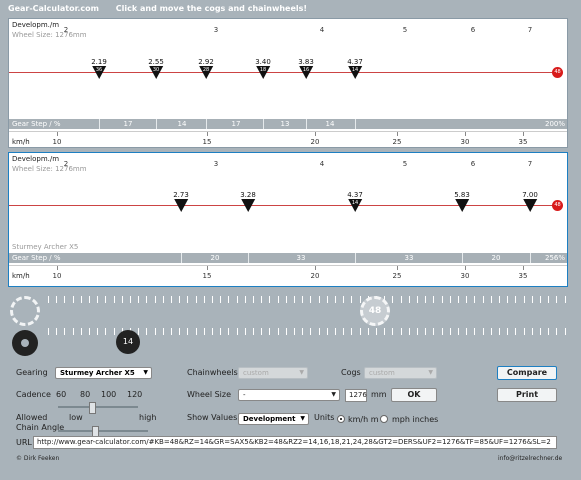  I want to click on mm-unit-label: mm, so click(379, 394).